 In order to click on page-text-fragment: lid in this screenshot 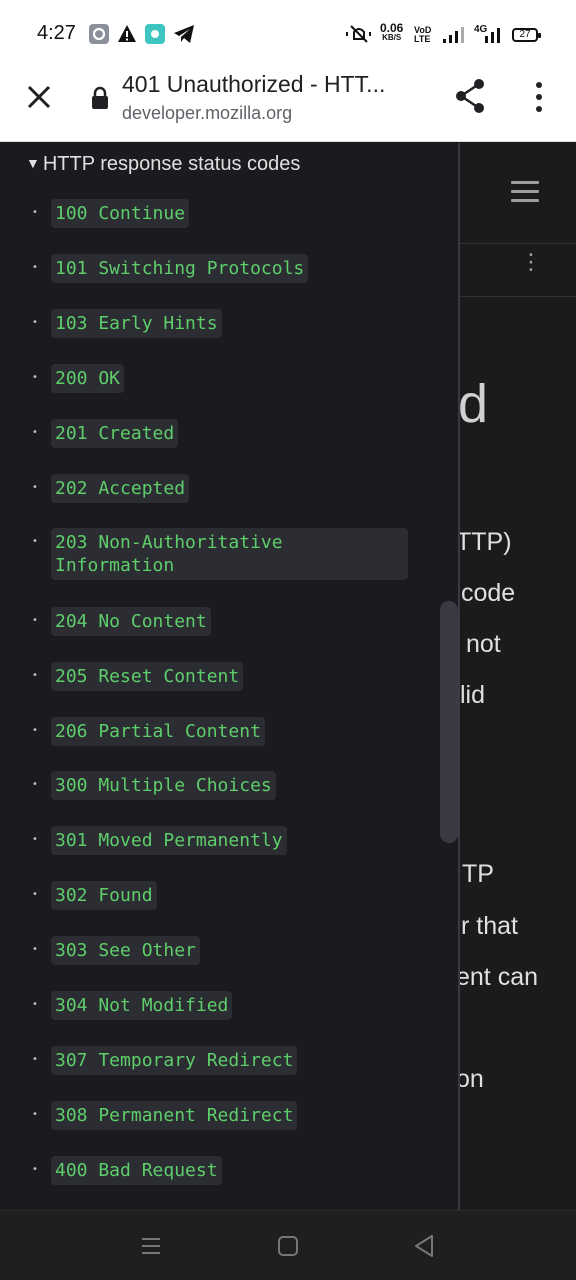, I will do `click(473, 695)`.